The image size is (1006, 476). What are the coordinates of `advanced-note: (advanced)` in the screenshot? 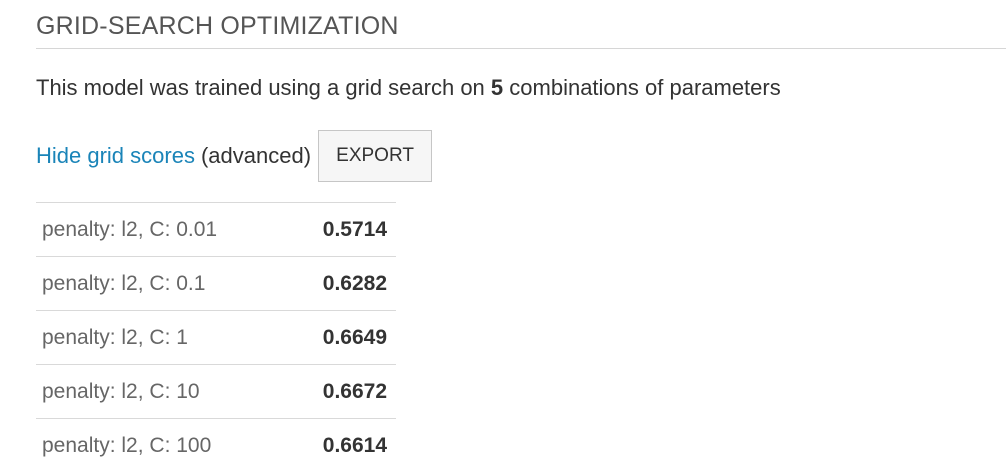 It's located at (256, 155).